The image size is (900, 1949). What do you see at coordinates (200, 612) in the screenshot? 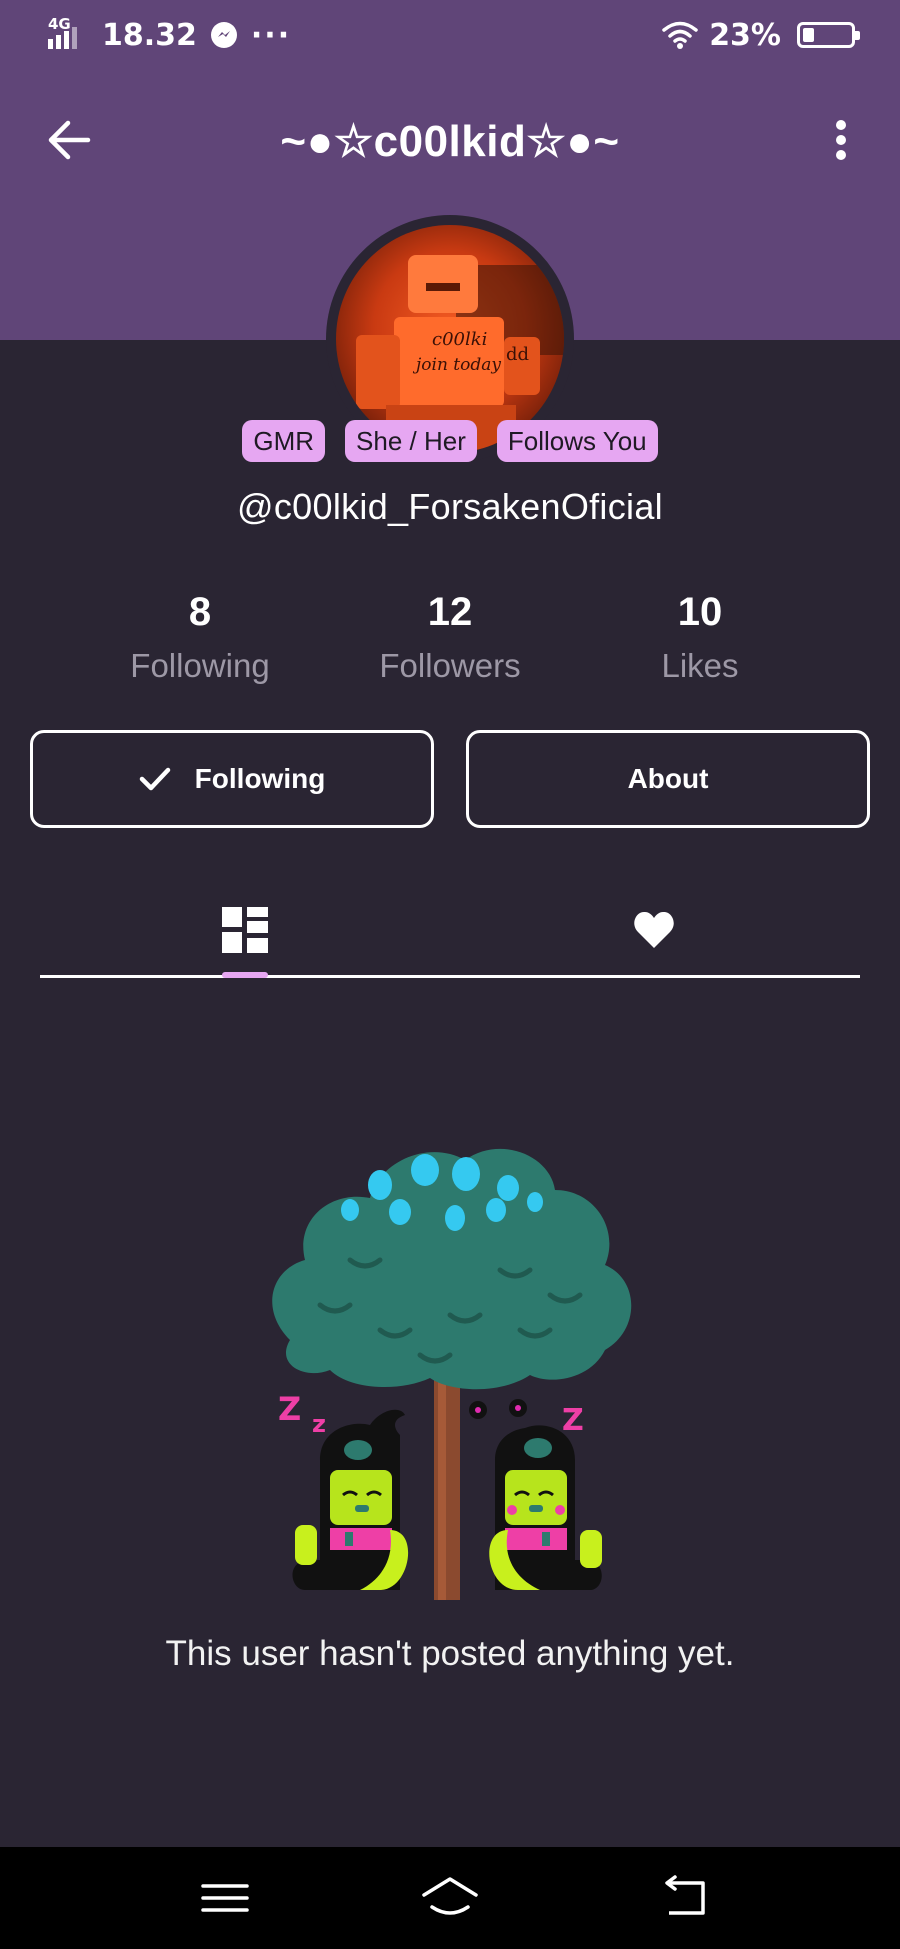
I see `stat-following-value: 8` at bounding box center [200, 612].